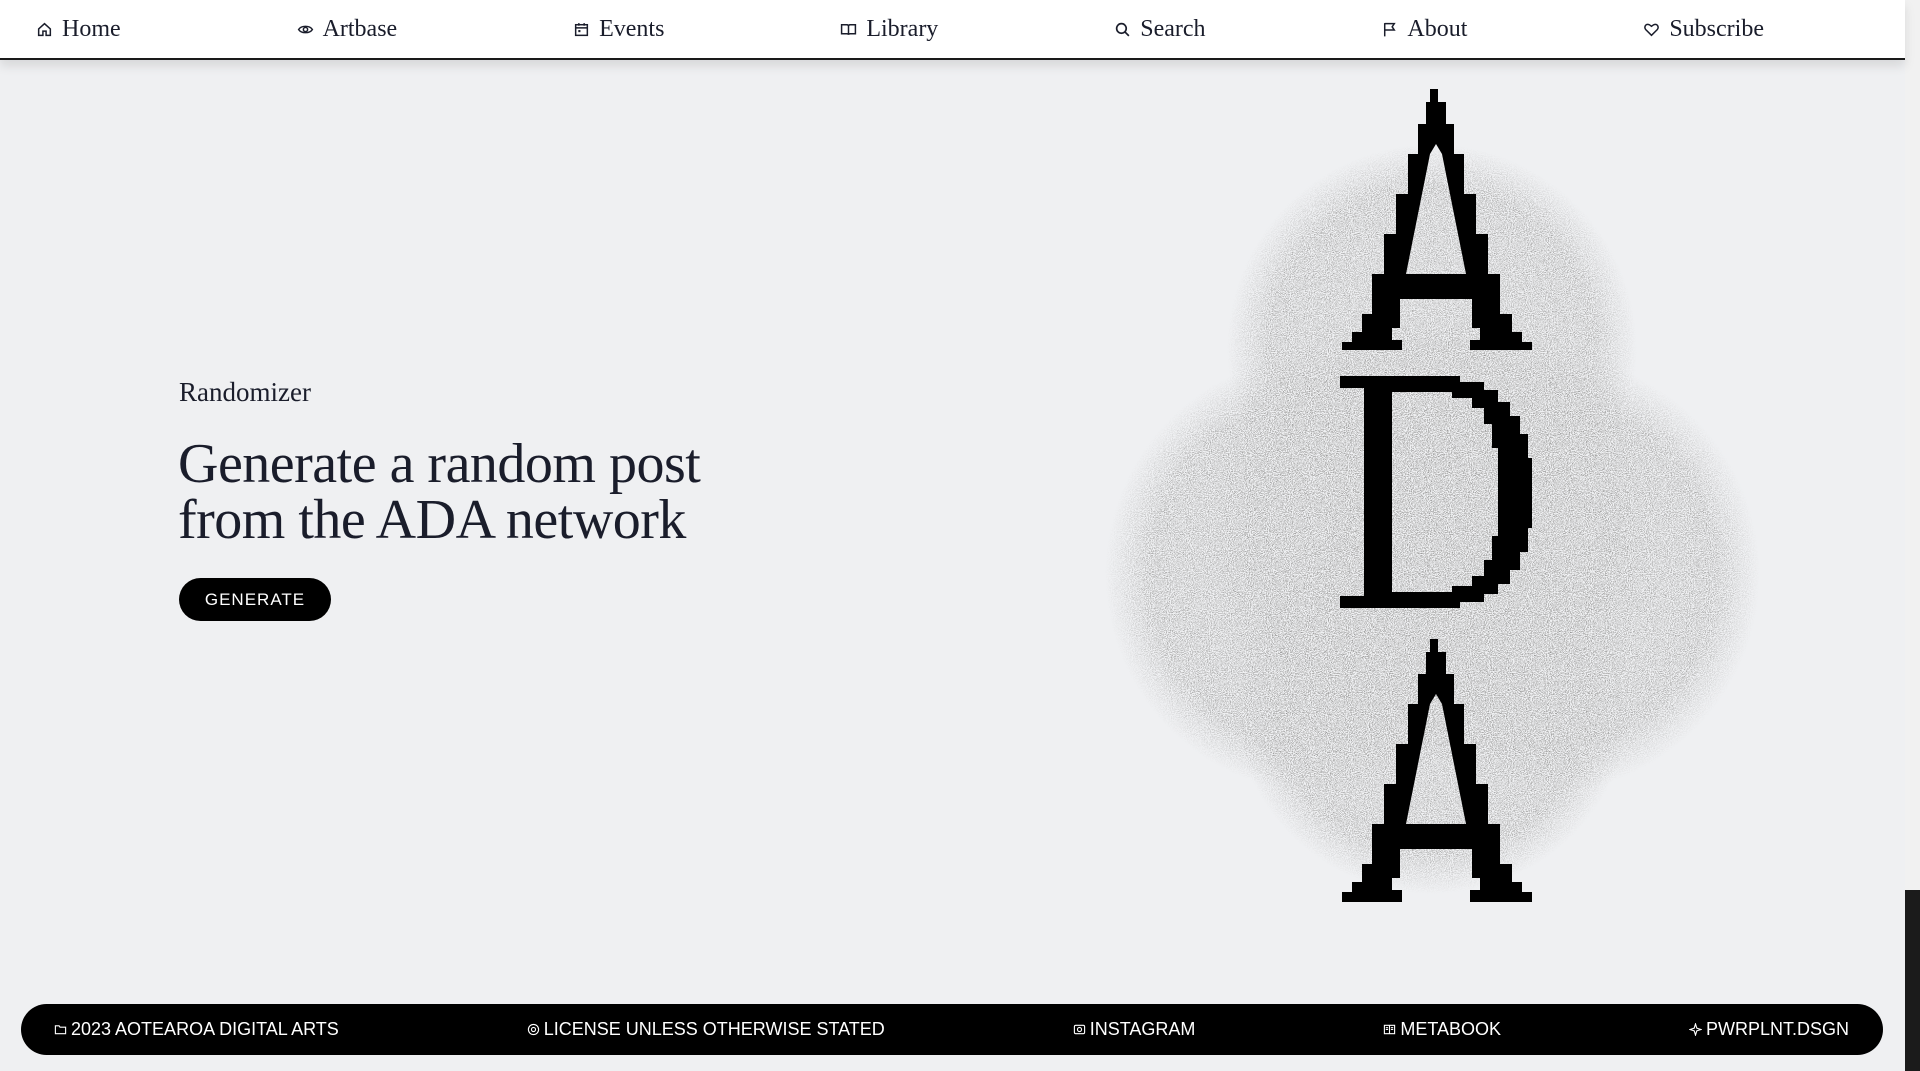 This screenshot has width=1920, height=1071. I want to click on nav-item-label: Subscribe, so click(1716, 28).